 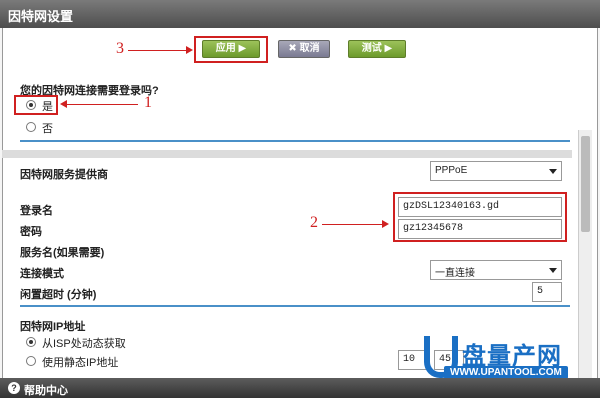 What do you see at coordinates (36, 211) in the screenshot?
I see `login-name-label: 登录名` at bounding box center [36, 211].